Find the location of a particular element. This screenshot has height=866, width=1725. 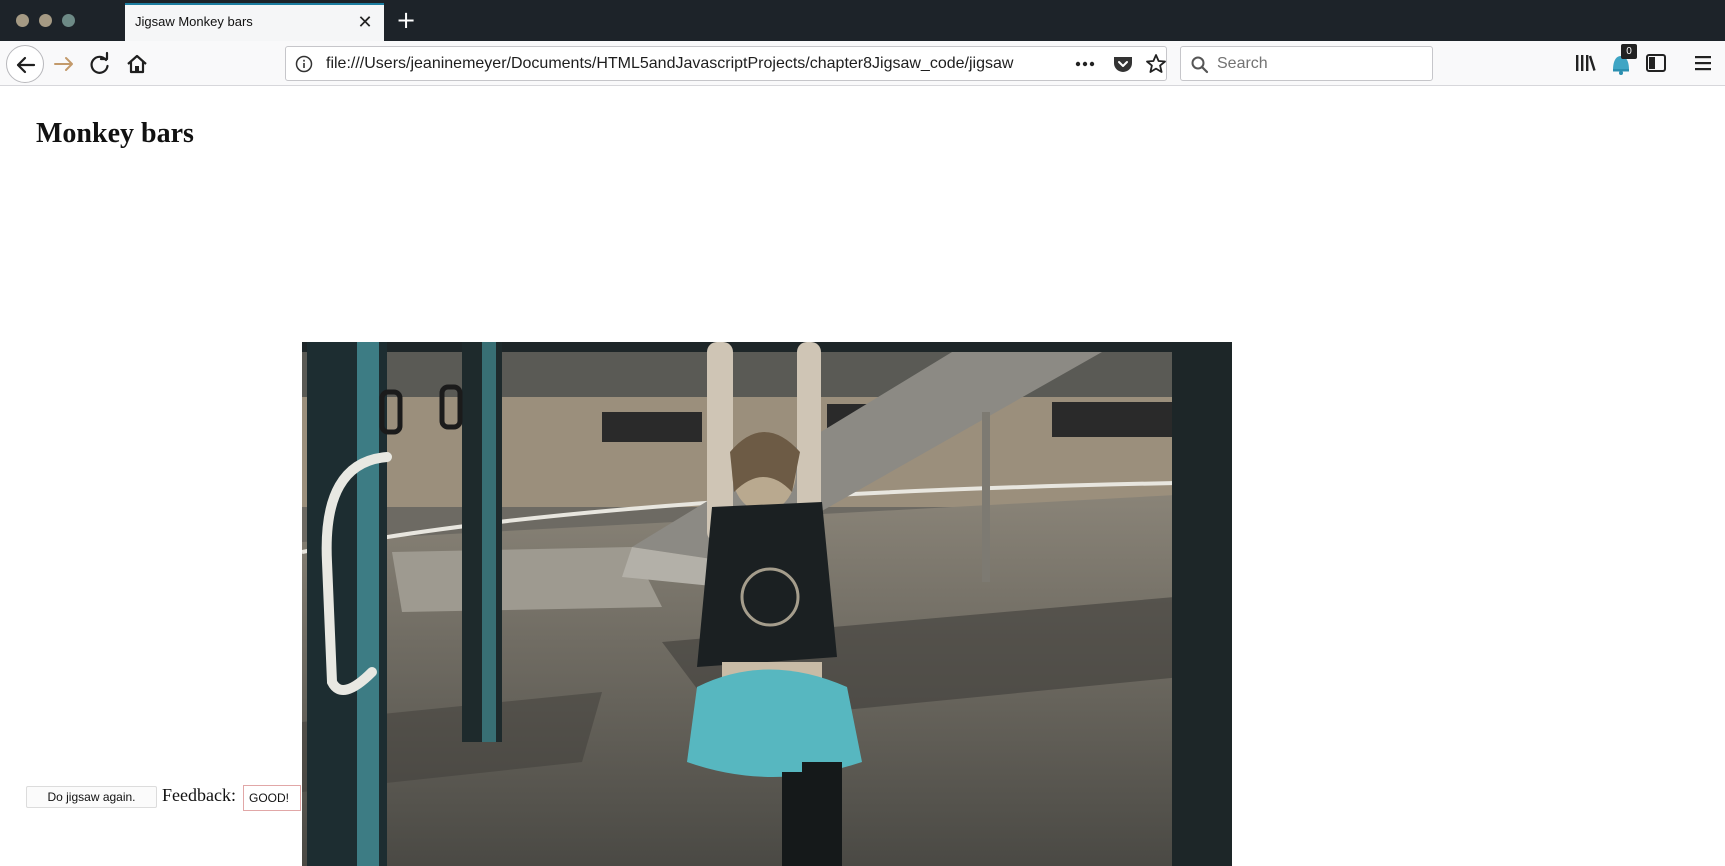

tab-active: Jigsaw Monkey bars ✕ is located at coordinates (254, 22).